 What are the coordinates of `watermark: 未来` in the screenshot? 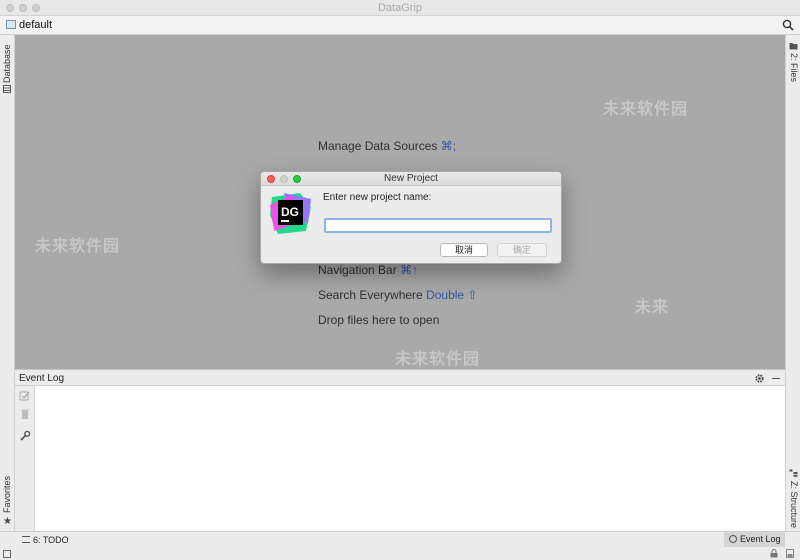 It's located at (652, 307).